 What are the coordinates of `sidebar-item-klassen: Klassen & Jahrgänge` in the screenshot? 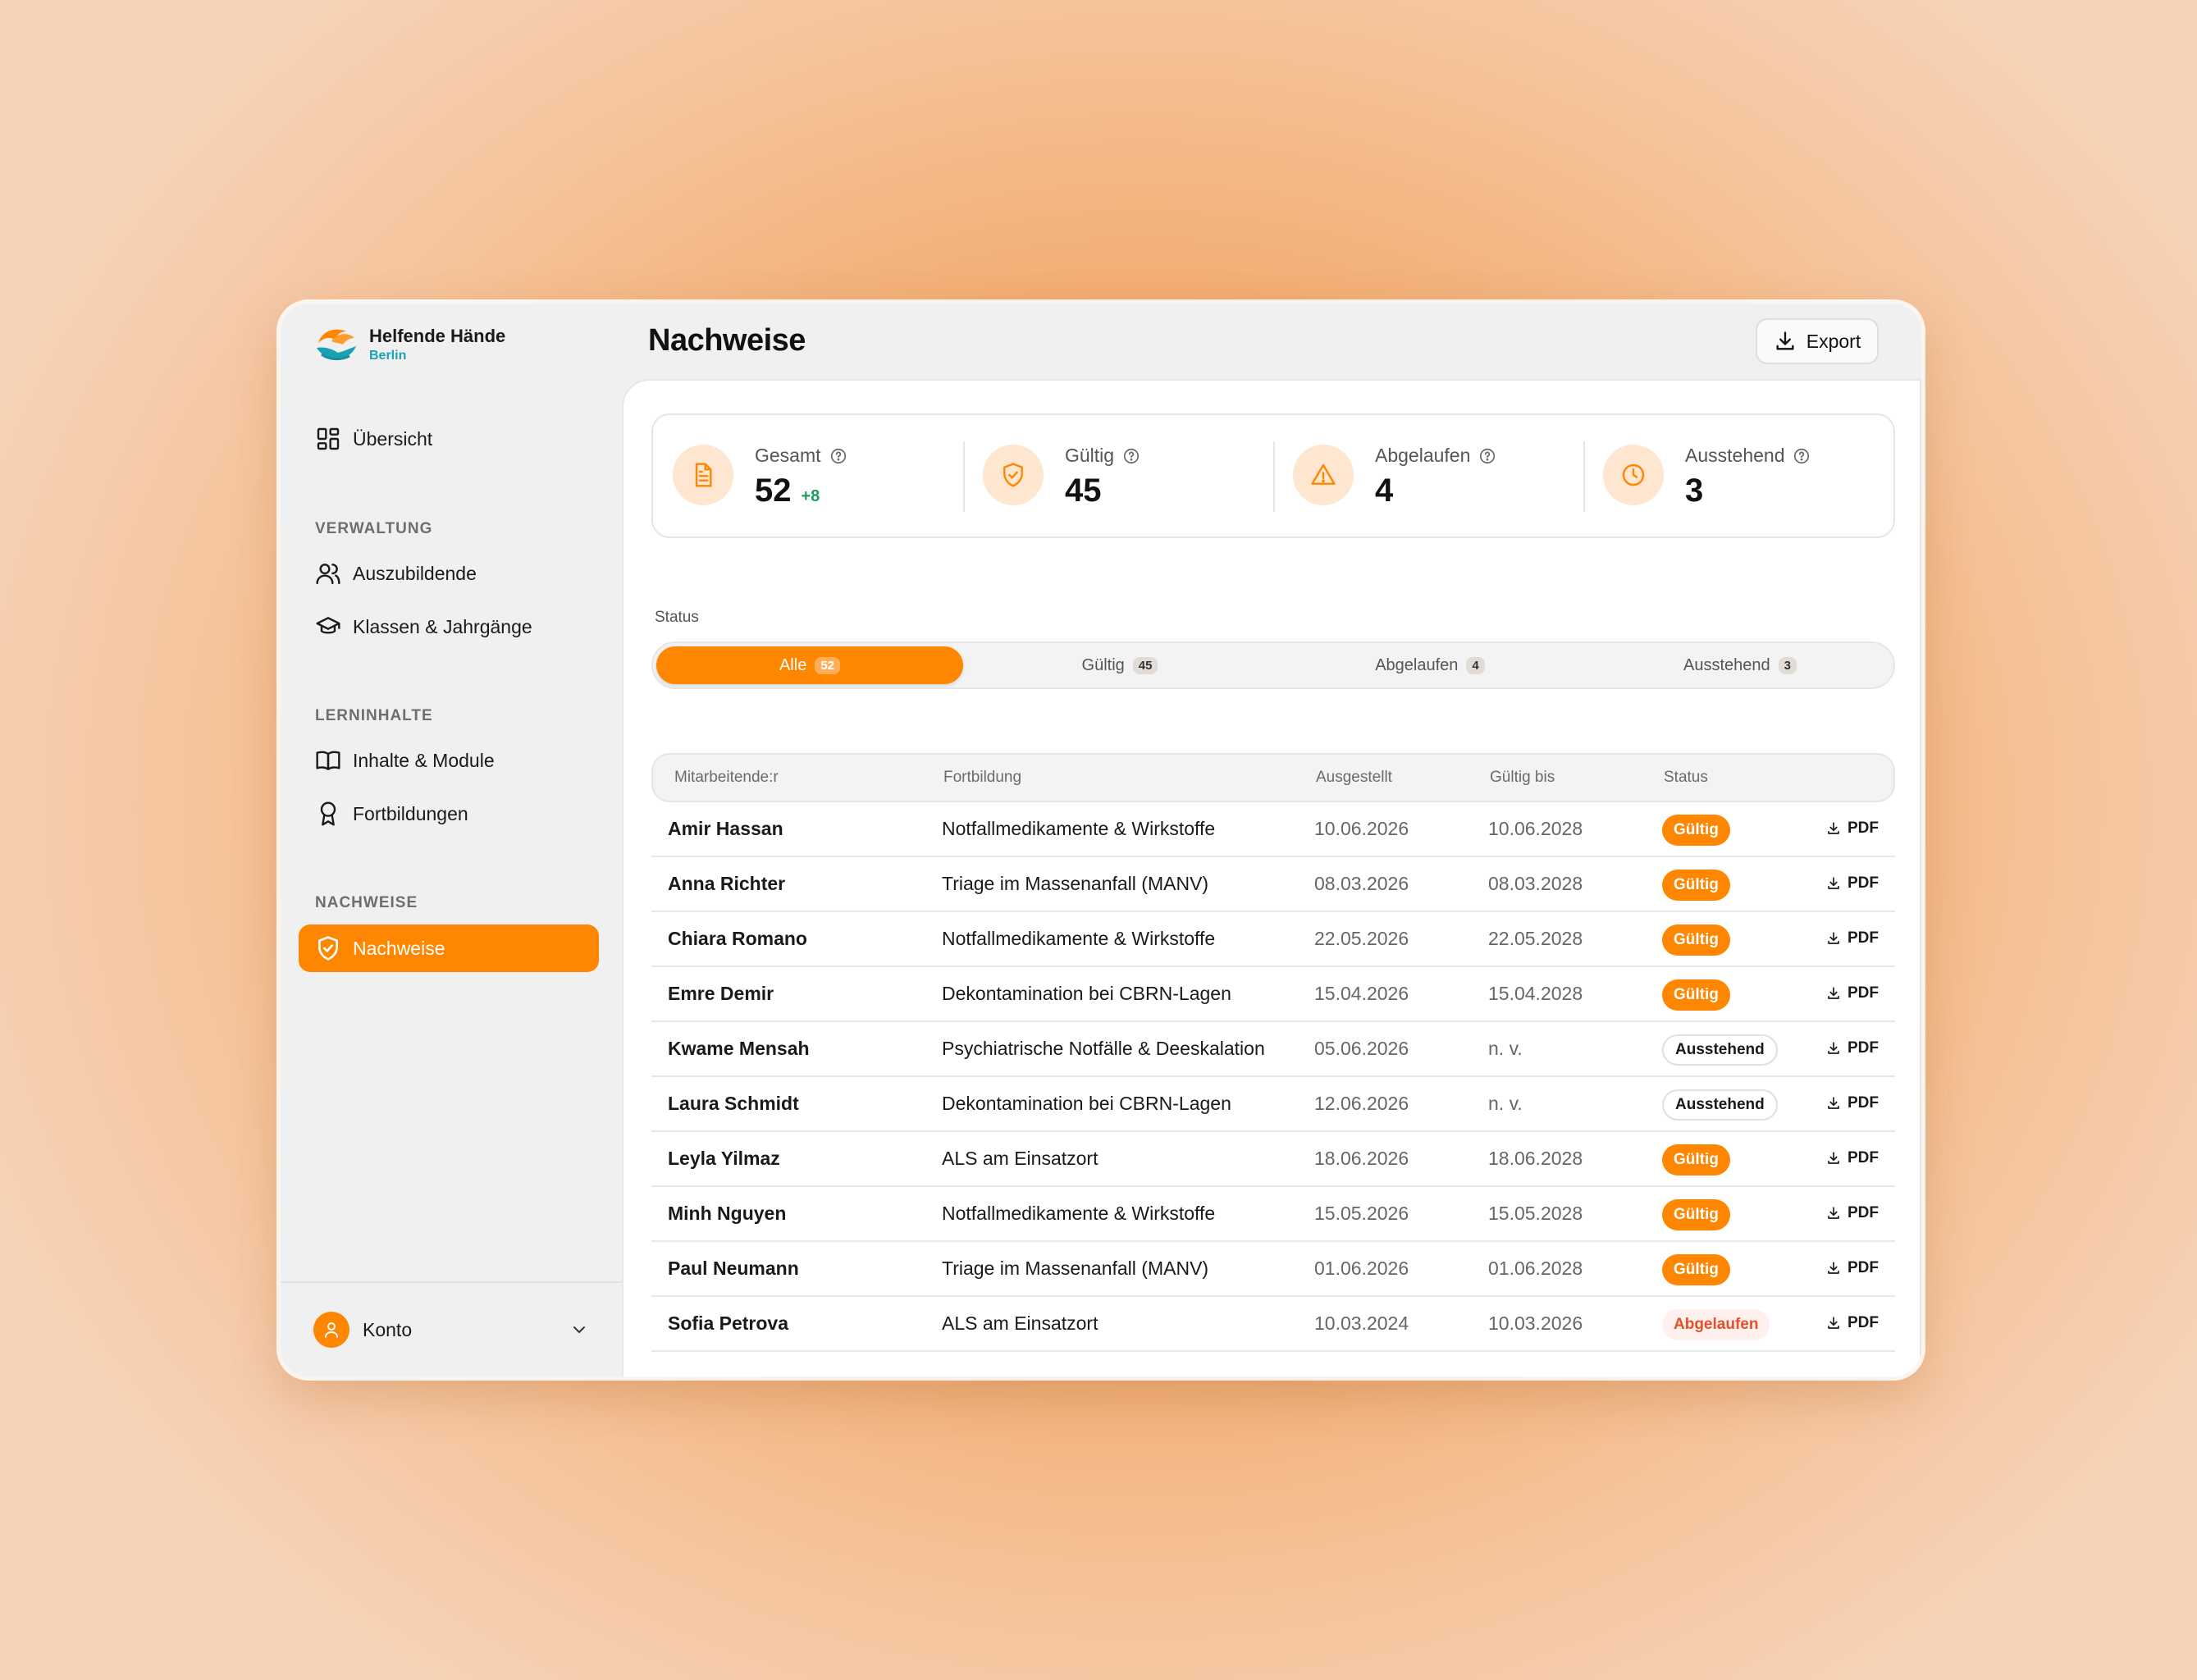 It's located at (449, 627).